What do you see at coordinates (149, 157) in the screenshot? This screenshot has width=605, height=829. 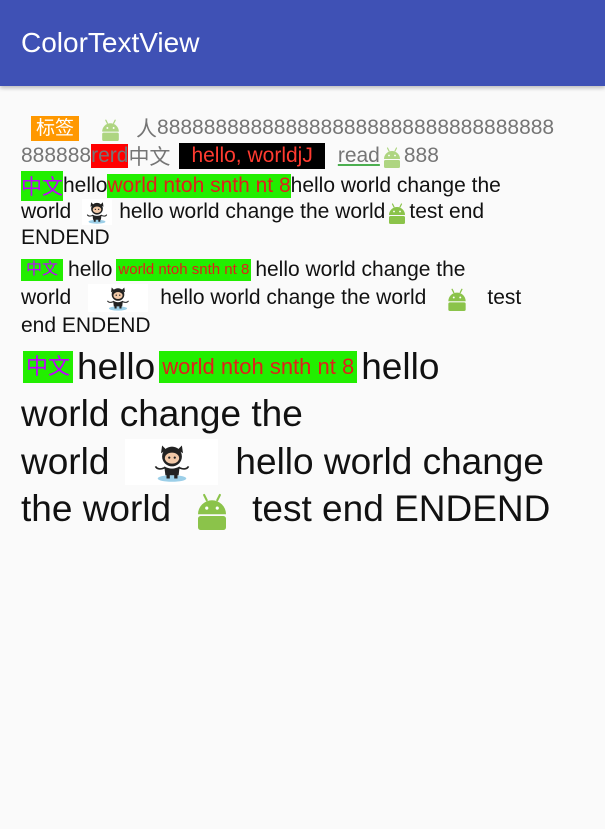 I see `zh-text: 中文` at bounding box center [149, 157].